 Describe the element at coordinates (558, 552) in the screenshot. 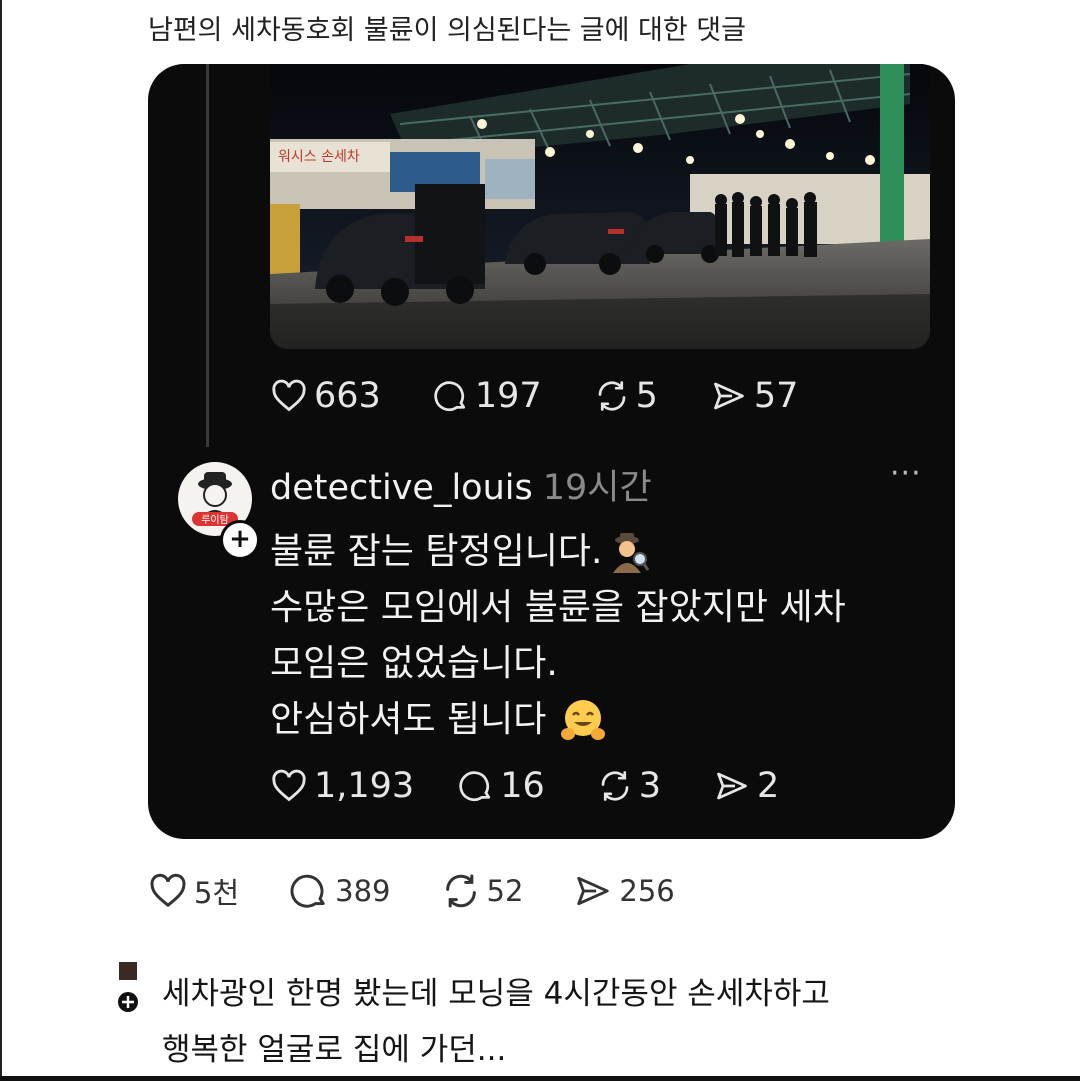

I see `reply-line-1: 불륜 잡는 탐정입니다.` at that location.